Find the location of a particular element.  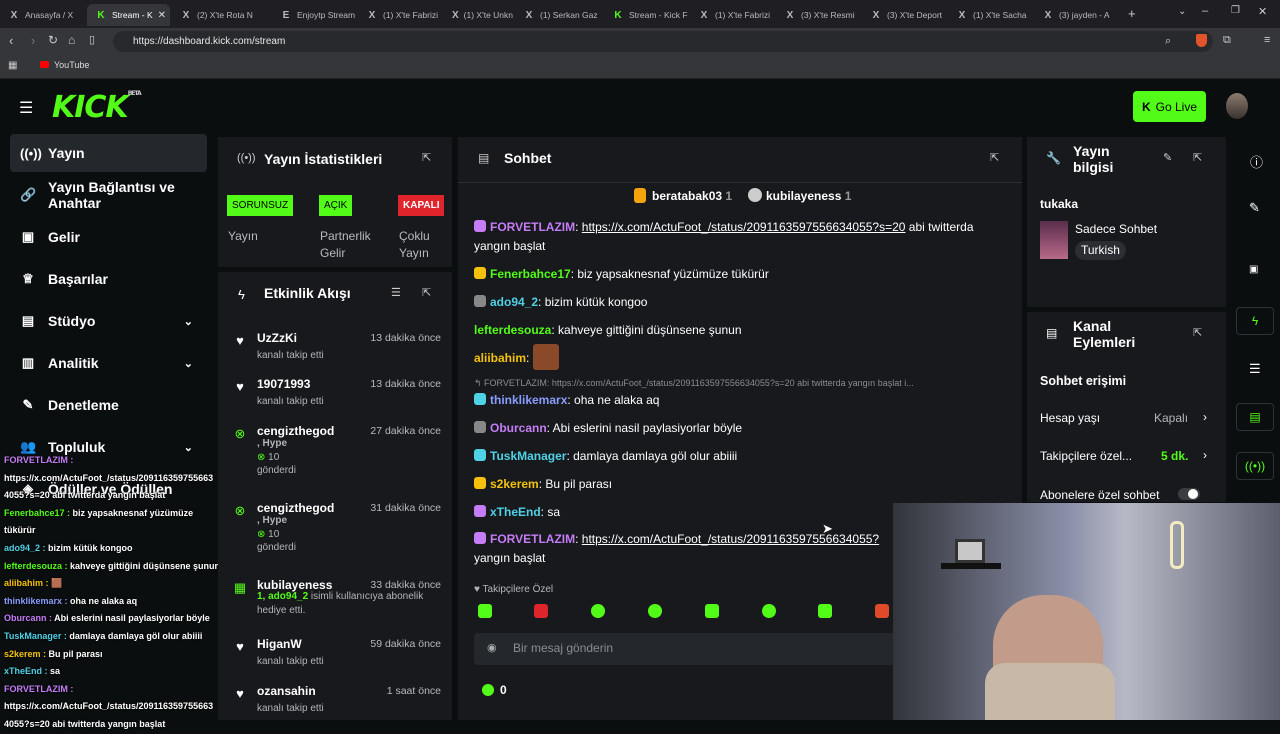

back-icon: ‹ is located at coordinates (11, 40).